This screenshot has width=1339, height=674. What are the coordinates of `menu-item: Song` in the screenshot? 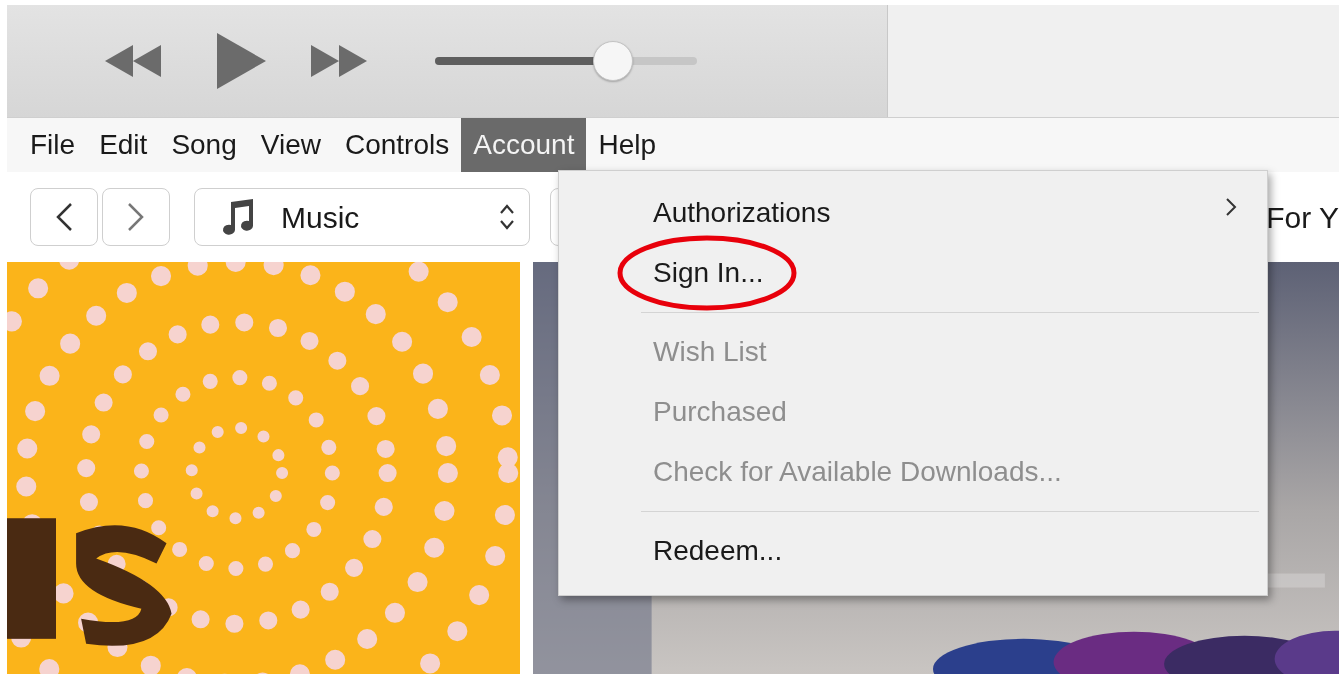 It's located at (204, 145).